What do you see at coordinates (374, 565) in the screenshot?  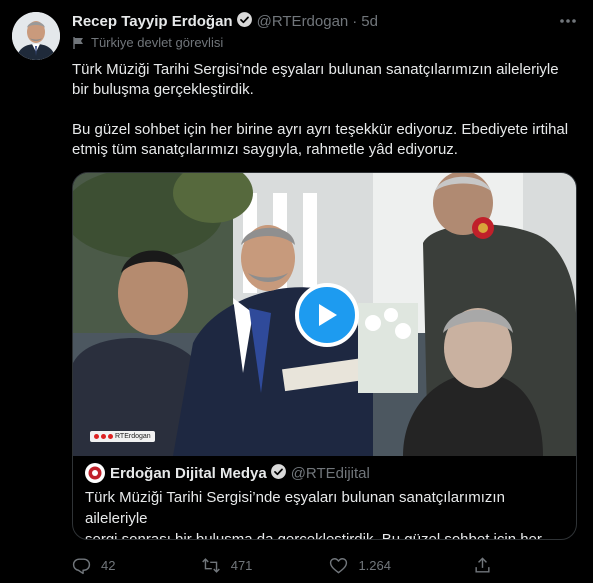 I see `like-count: 1.264` at bounding box center [374, 565].